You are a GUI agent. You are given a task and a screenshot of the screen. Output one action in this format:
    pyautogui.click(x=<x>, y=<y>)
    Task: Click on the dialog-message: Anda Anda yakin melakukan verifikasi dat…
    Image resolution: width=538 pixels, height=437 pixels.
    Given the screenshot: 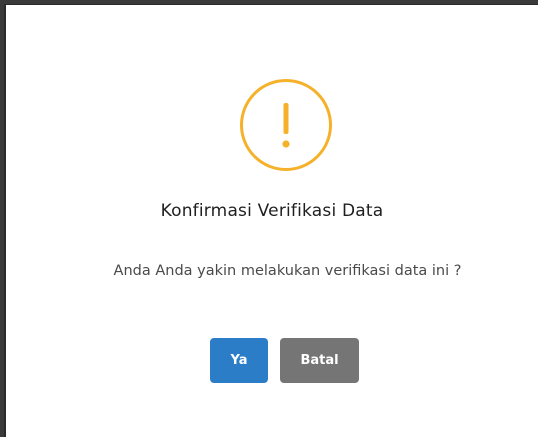 What is the action you would take?
    pyautogui.click(x=287, y=271)
    